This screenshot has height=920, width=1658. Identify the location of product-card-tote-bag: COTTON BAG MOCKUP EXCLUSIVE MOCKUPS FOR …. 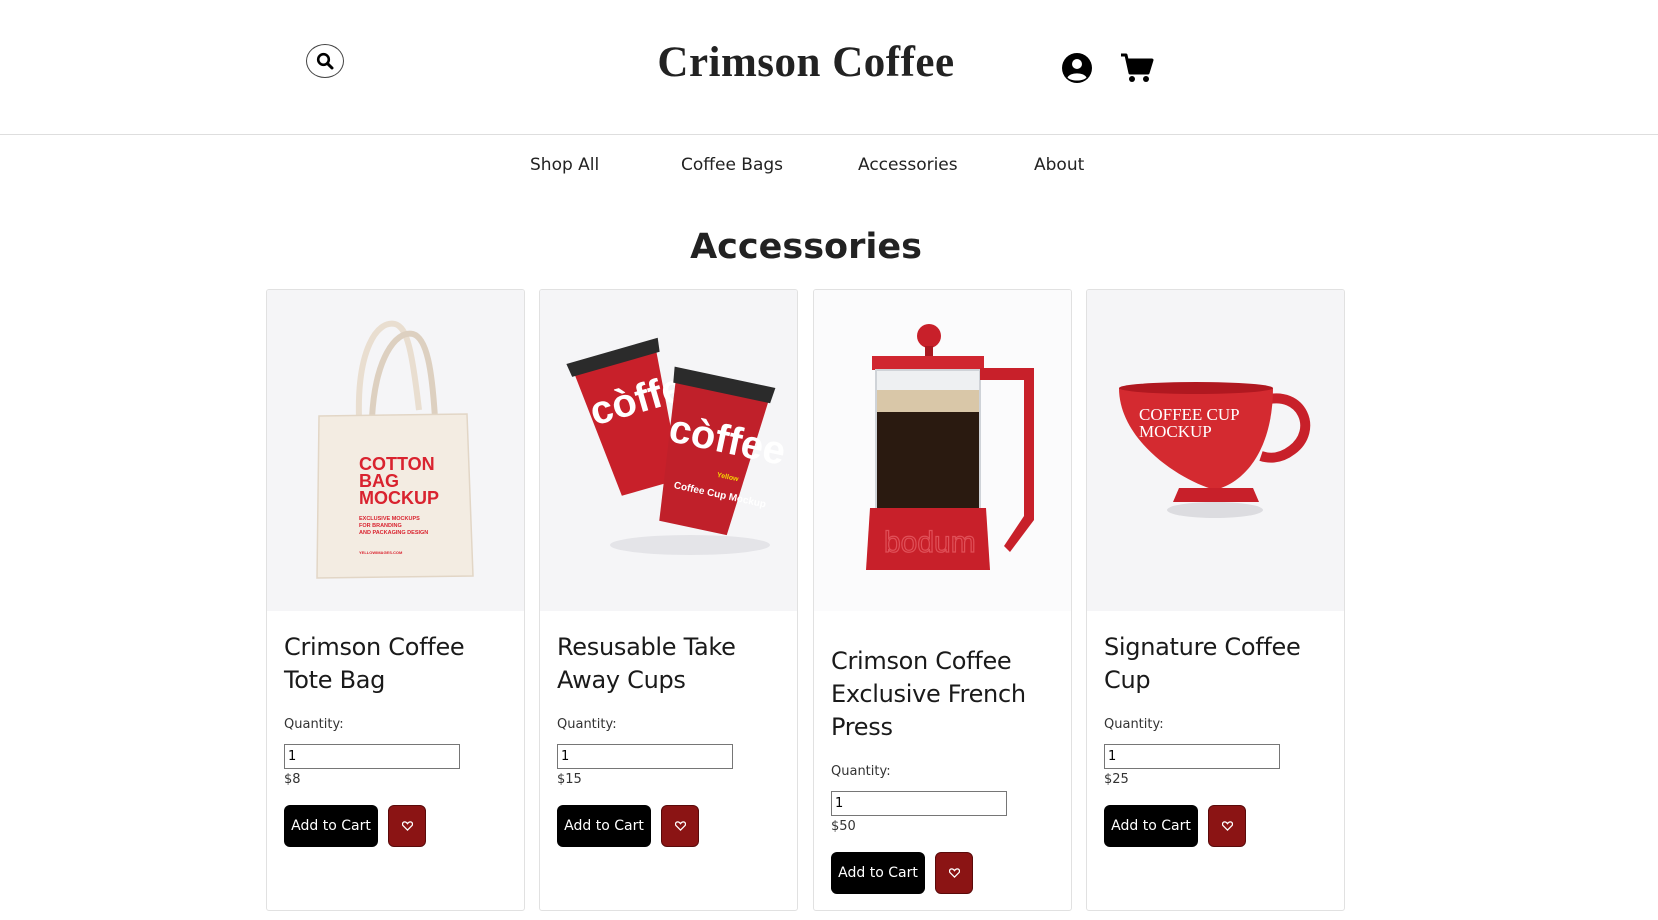
(395, 600).